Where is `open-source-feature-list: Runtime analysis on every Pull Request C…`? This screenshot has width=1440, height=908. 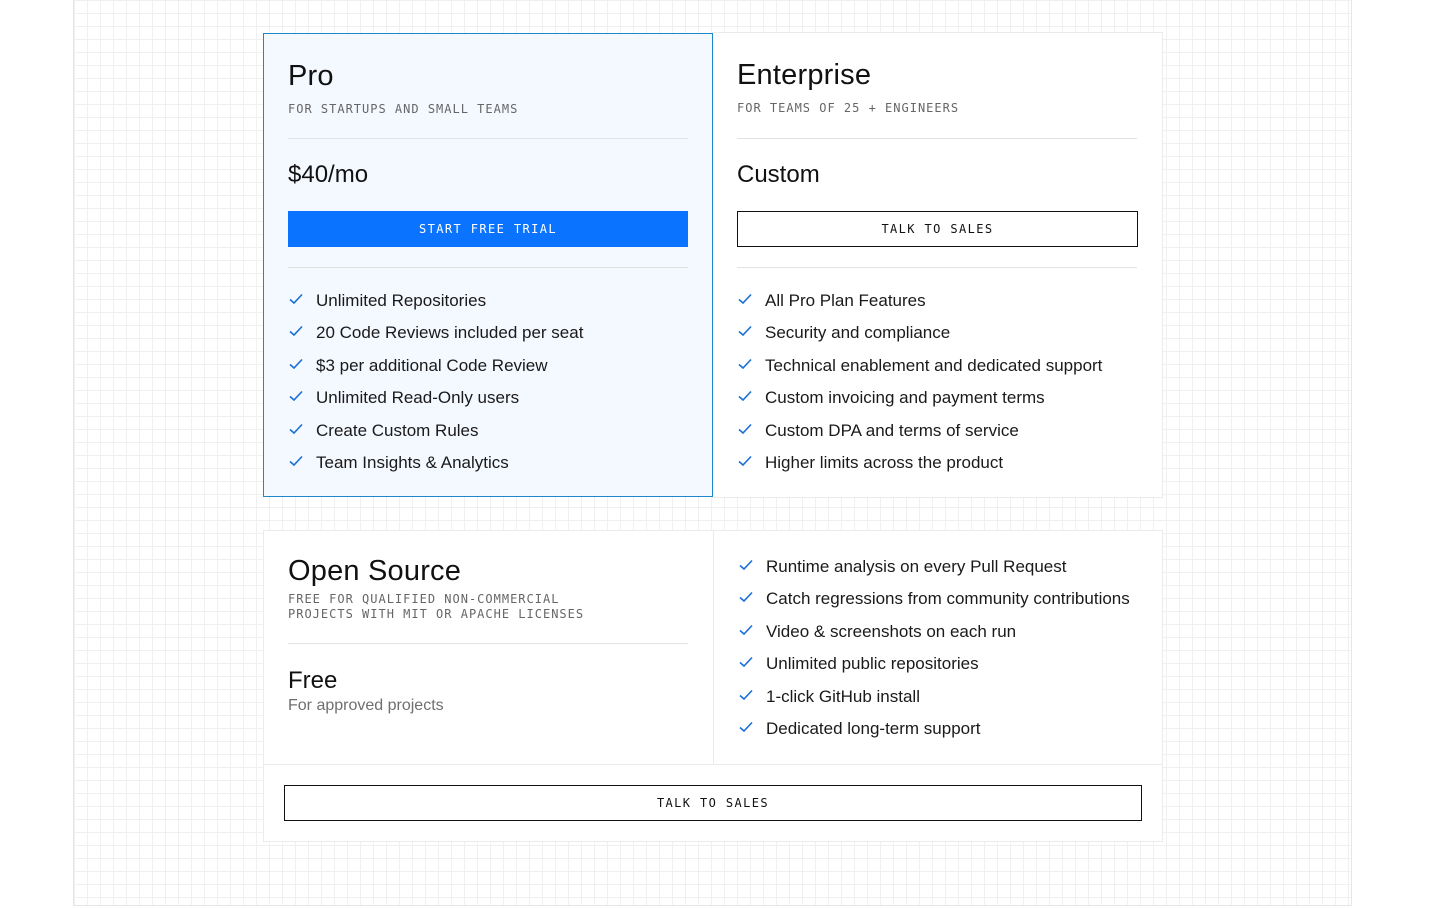
open-source-feature-list: Runtime analysis on every Pull Request C… is located at coordinates (934, 654).